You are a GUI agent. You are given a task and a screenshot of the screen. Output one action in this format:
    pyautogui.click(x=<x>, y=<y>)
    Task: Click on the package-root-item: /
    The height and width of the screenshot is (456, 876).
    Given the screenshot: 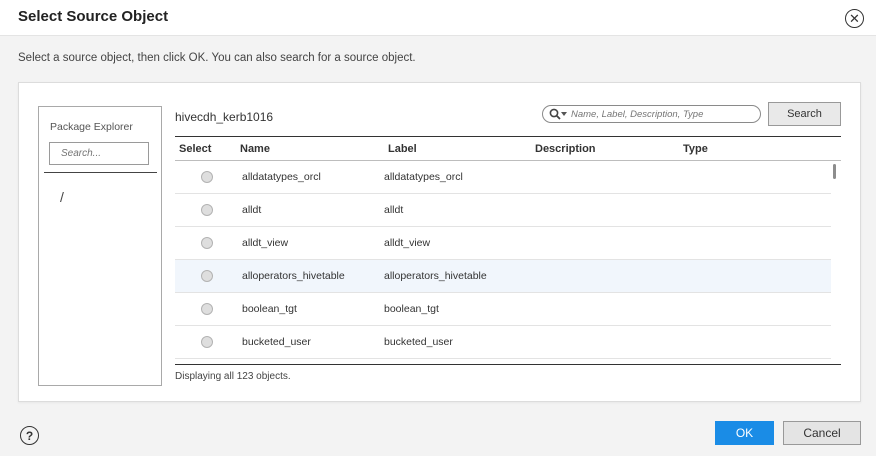 What is the action you would take?
    pyautogui.click(x=62, y=197)
    